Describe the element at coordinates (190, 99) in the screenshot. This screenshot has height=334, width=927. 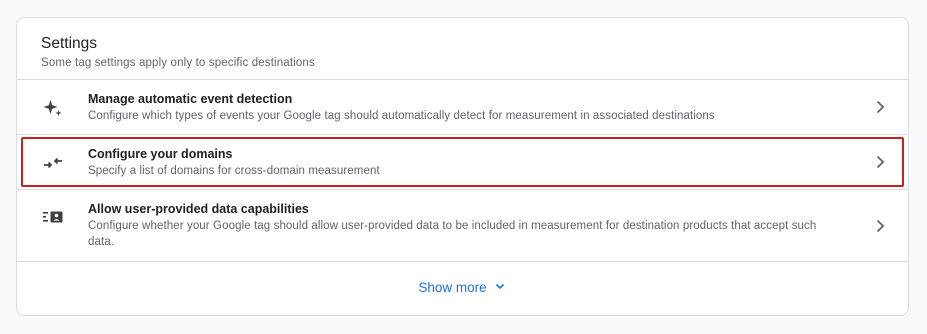
I see `setting-title: Manage automatic event detection` at that location.